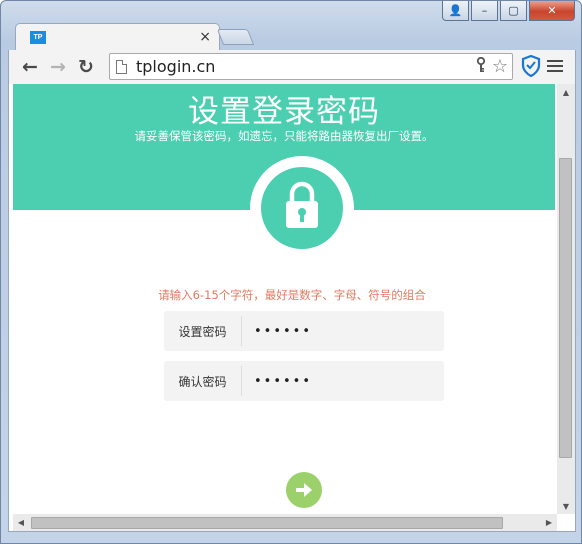  I want to click on new-tab-button, so click(235, 37).